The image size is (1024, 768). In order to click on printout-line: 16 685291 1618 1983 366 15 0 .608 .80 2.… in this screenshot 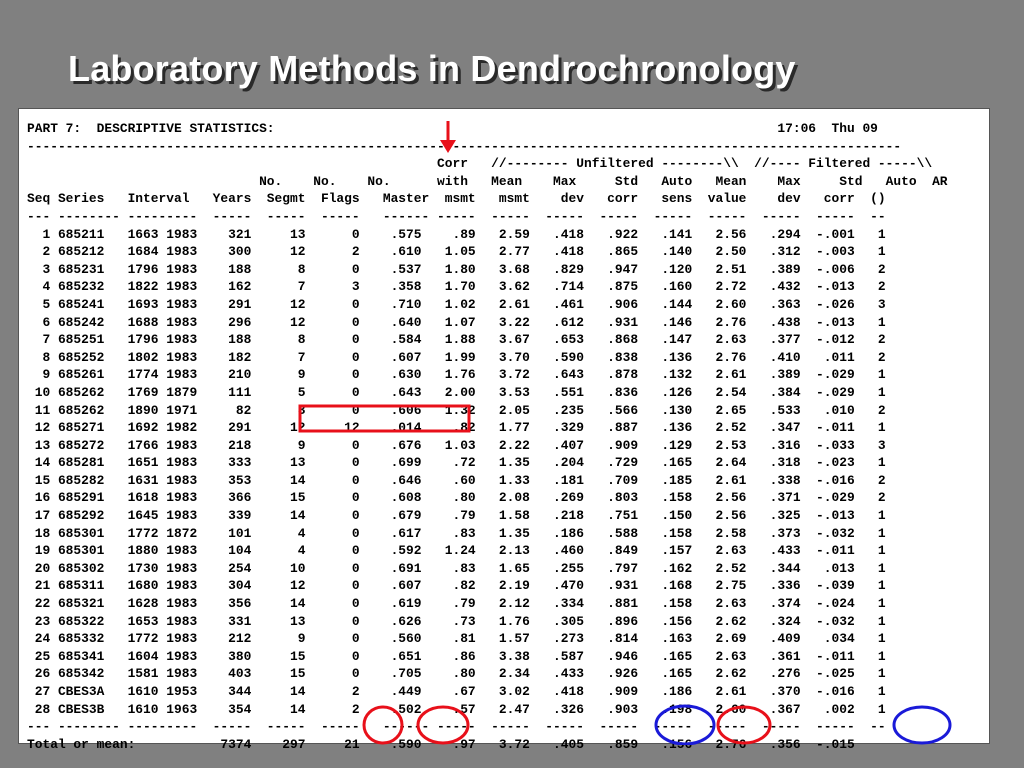, I will do `click(456, 498)`.